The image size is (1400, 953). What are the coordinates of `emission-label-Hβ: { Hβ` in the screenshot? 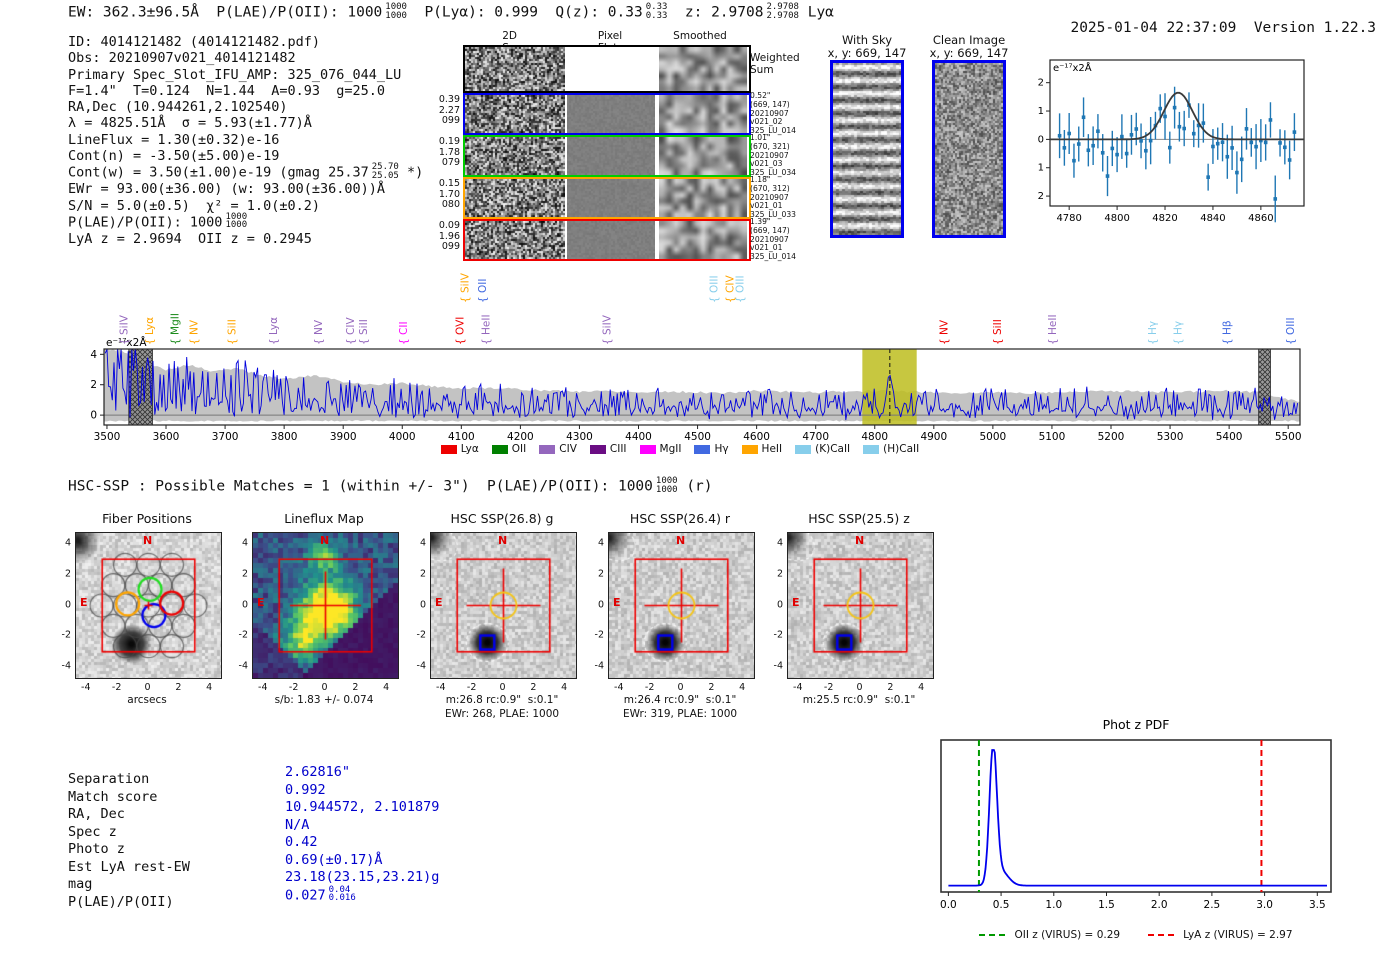 It's located at (1227, 332).